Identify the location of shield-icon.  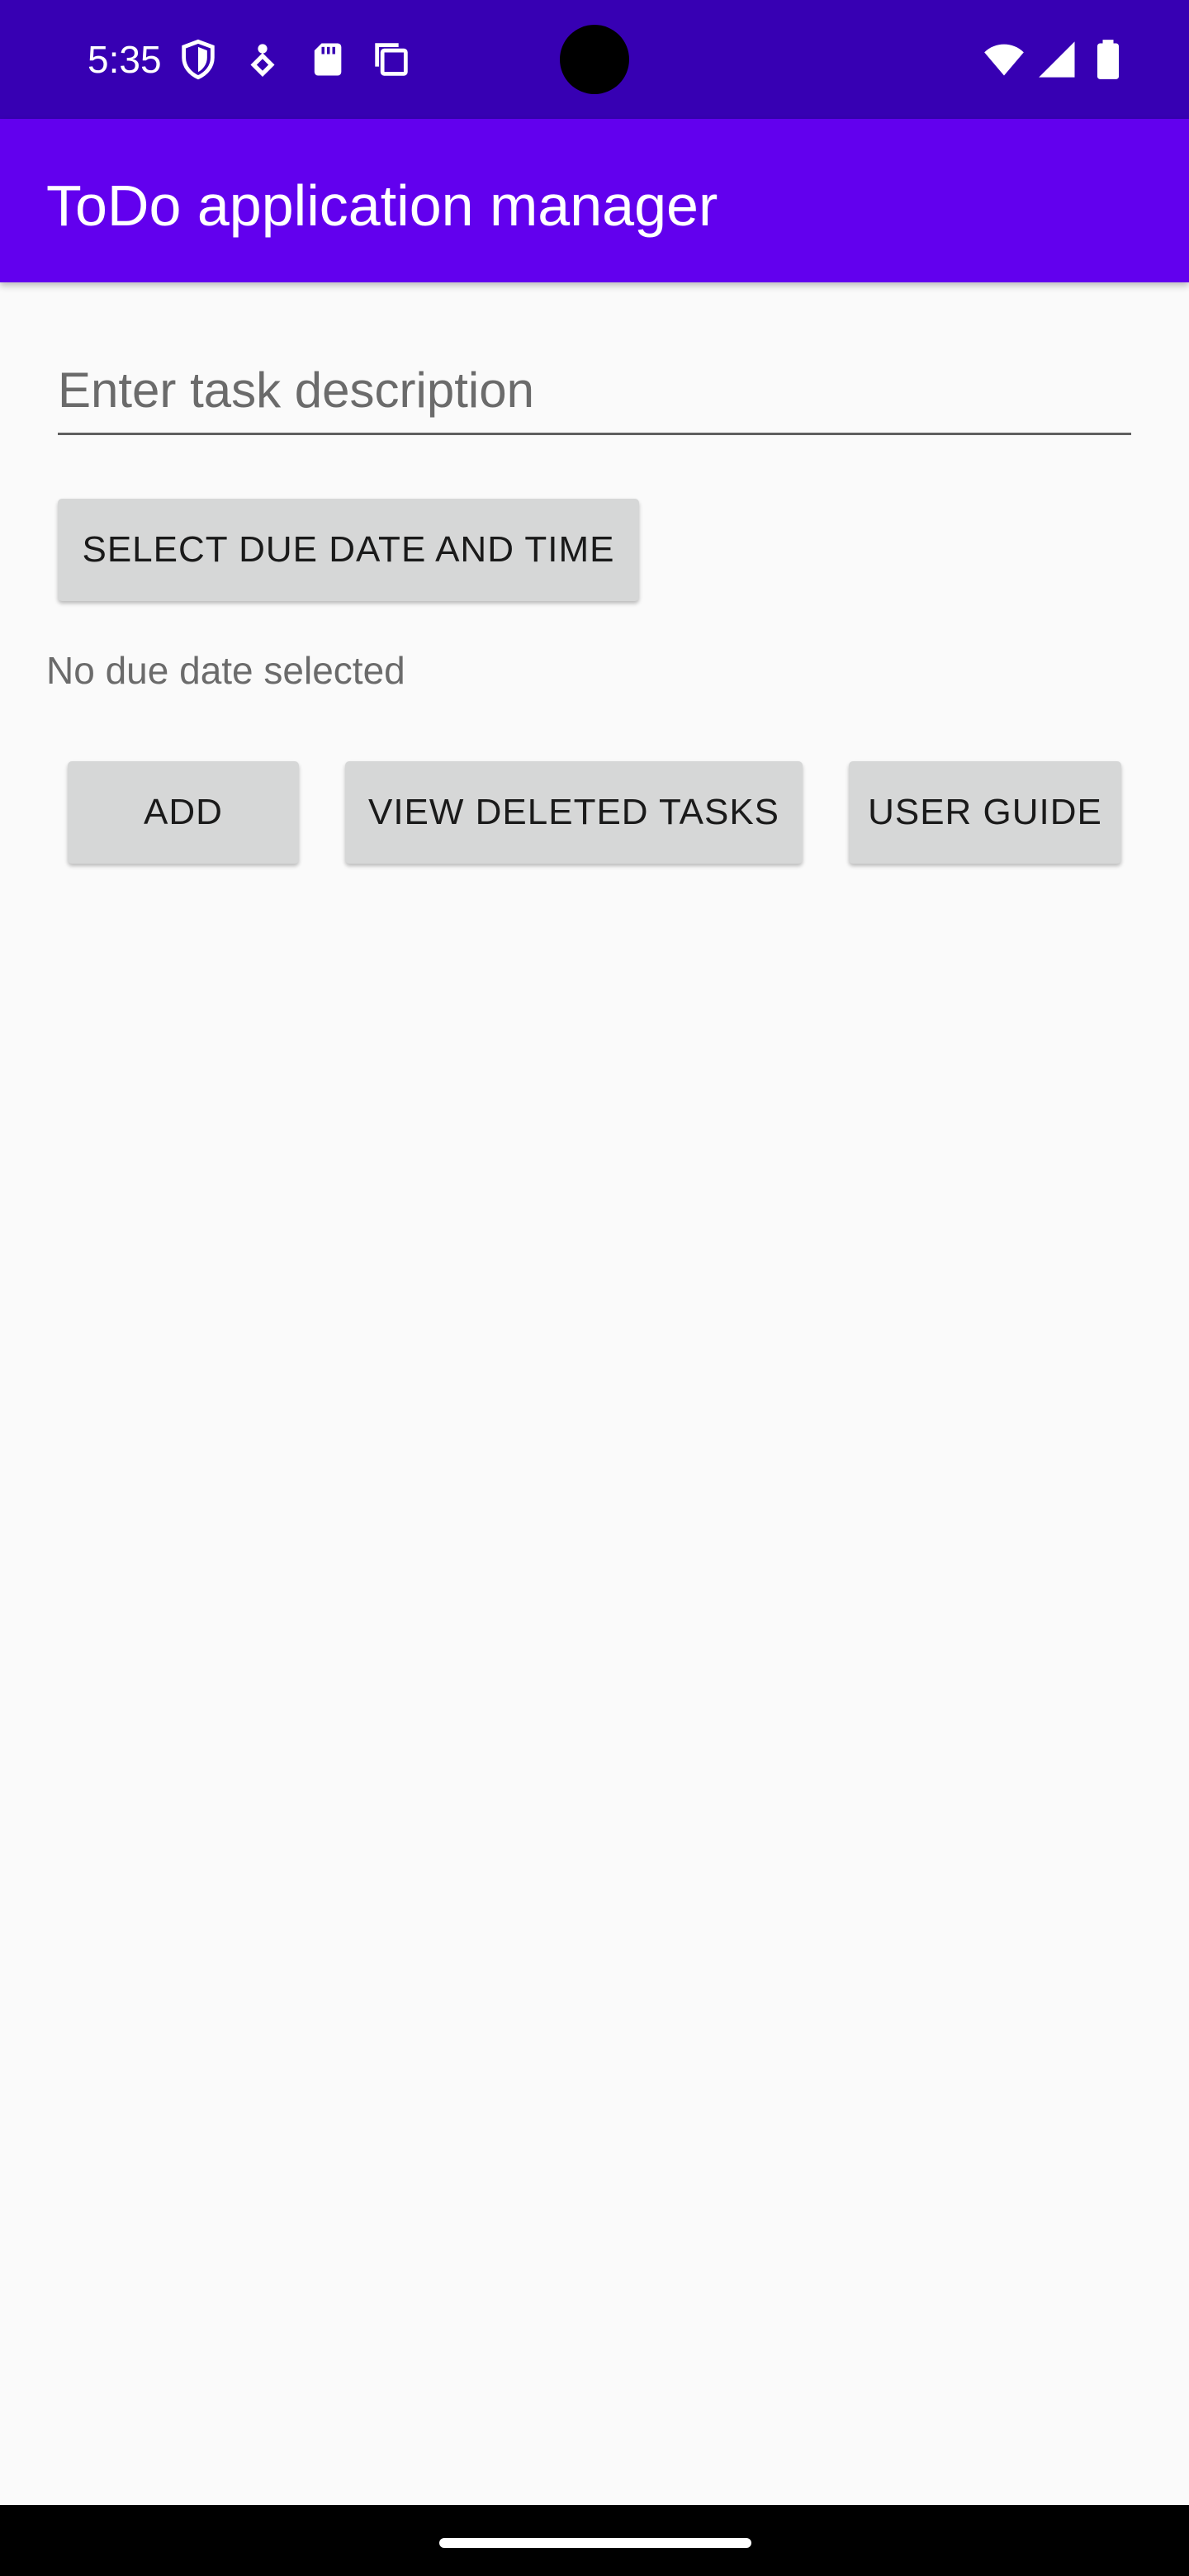
(198, 59).